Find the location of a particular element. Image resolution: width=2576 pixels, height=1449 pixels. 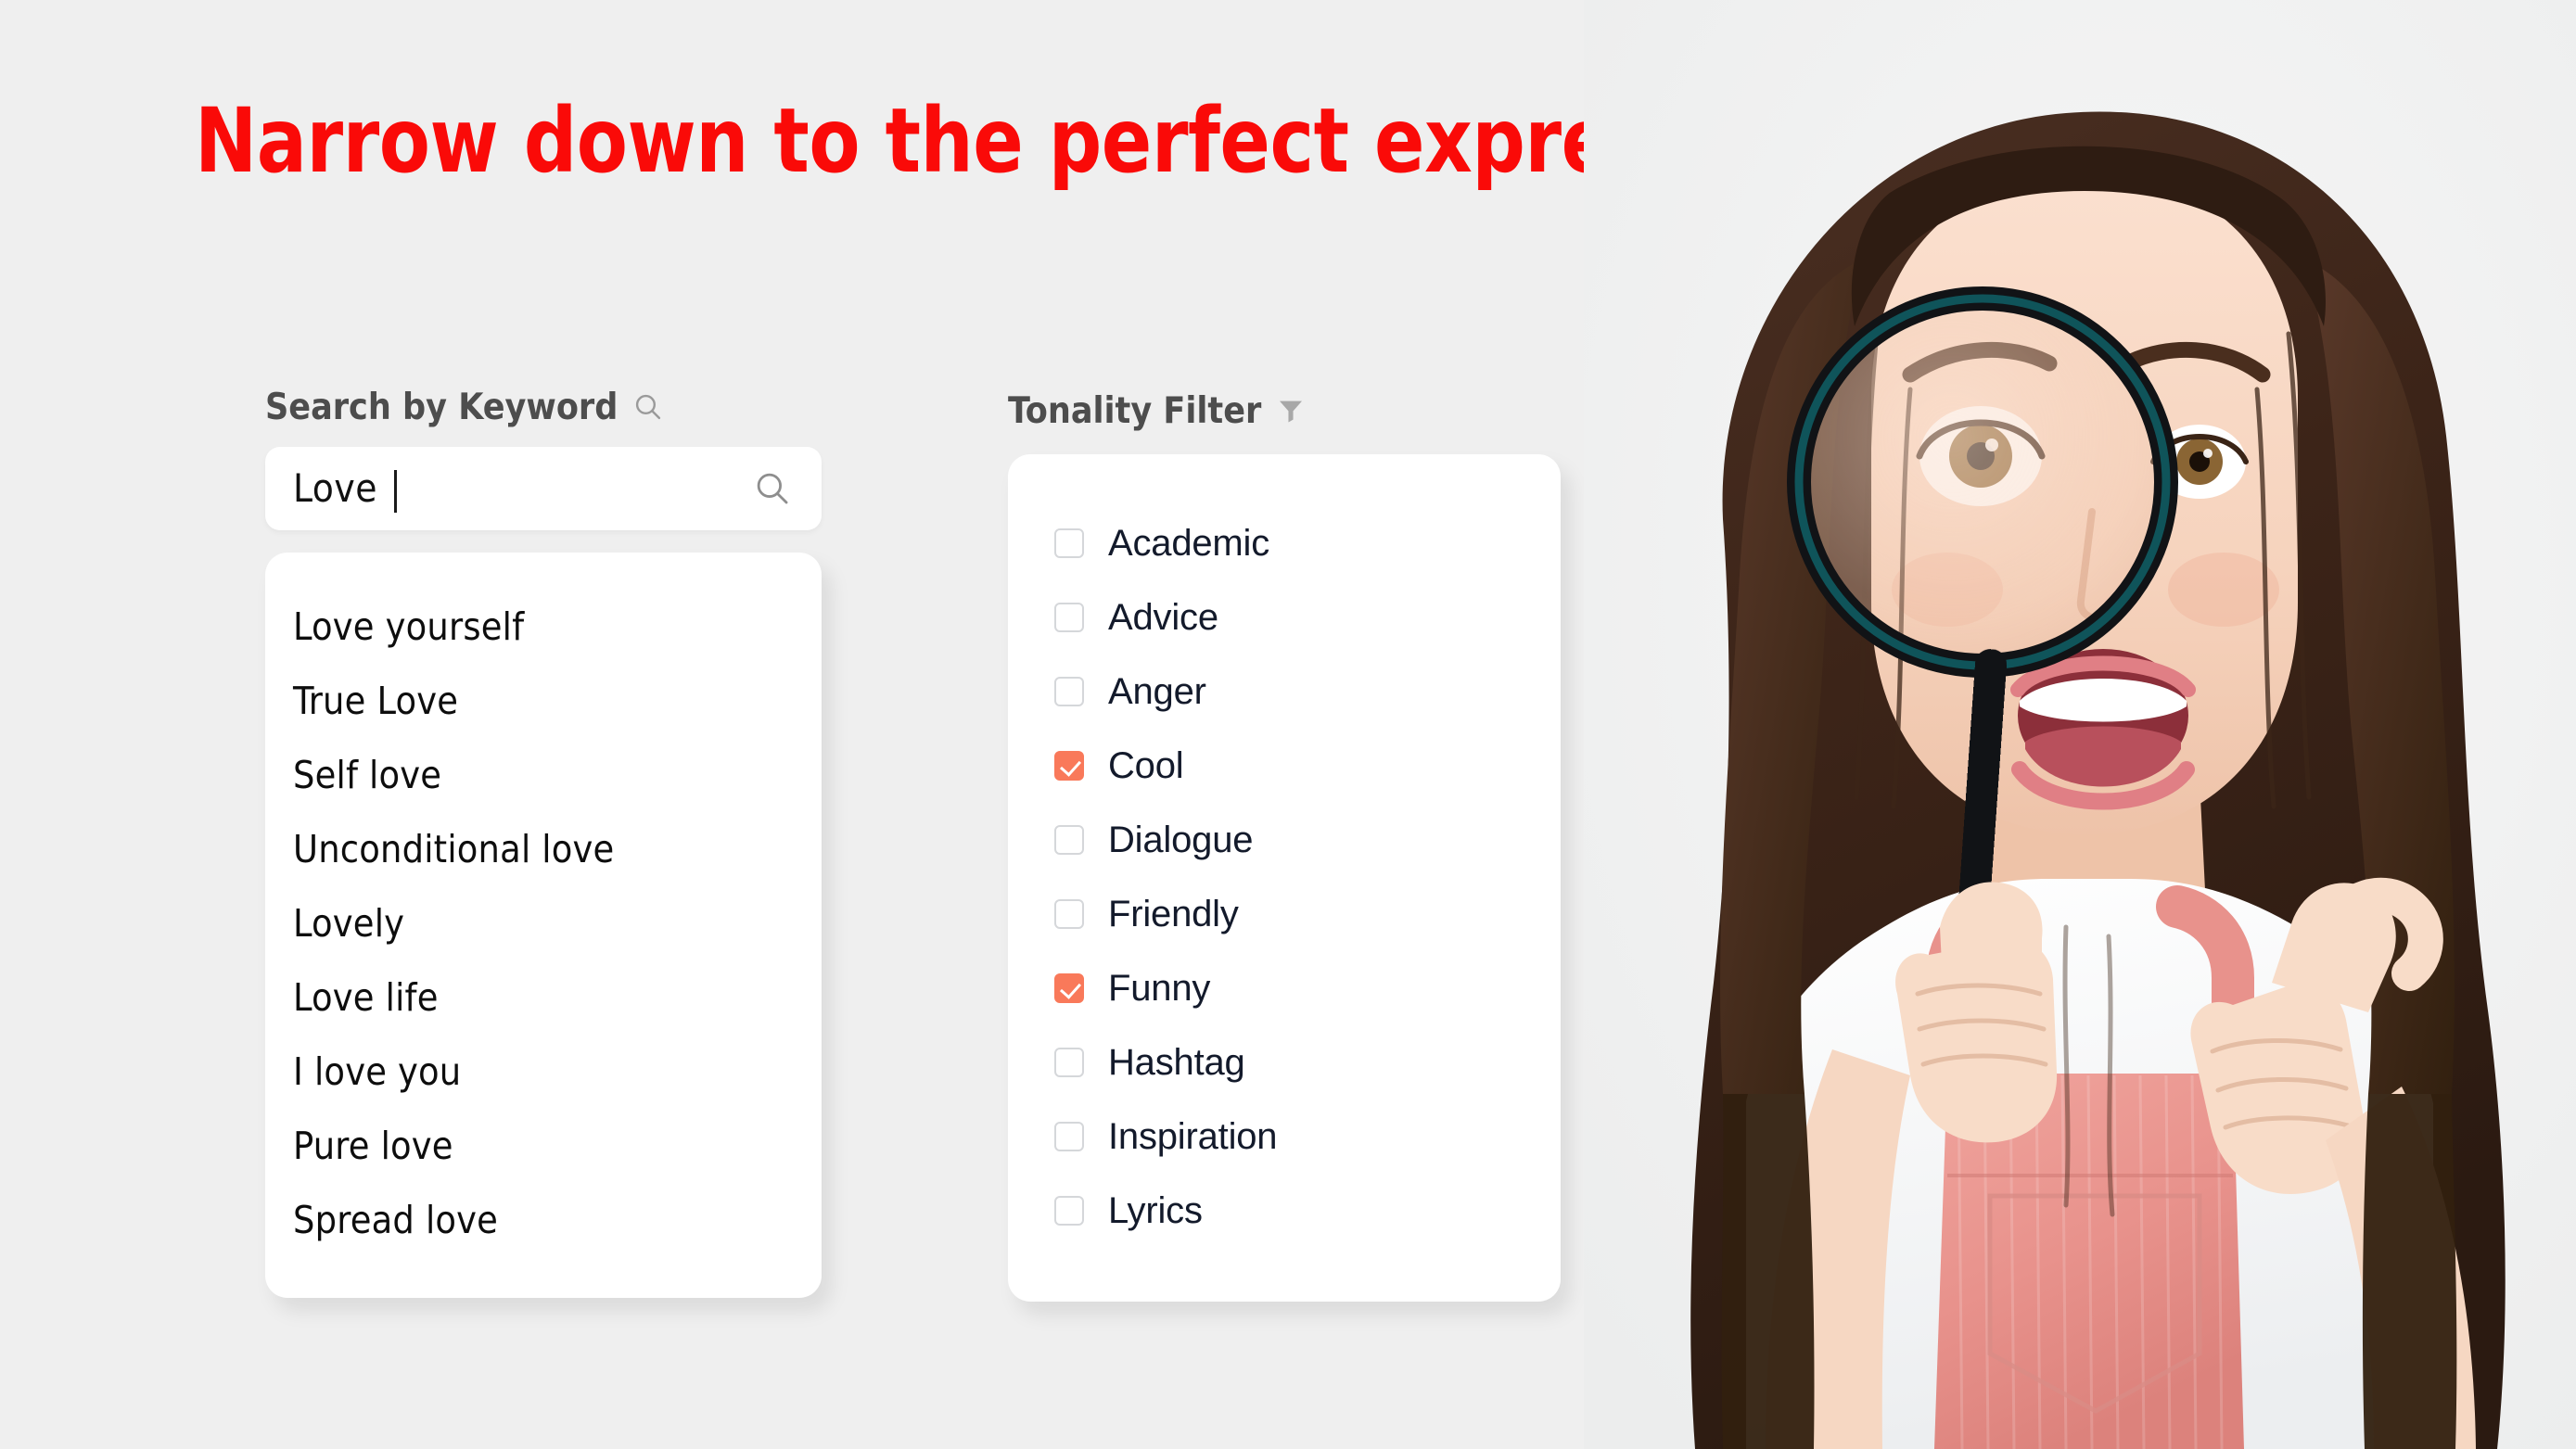

search-panel-header: Search by Keyword is located at coordinates (543, 407).